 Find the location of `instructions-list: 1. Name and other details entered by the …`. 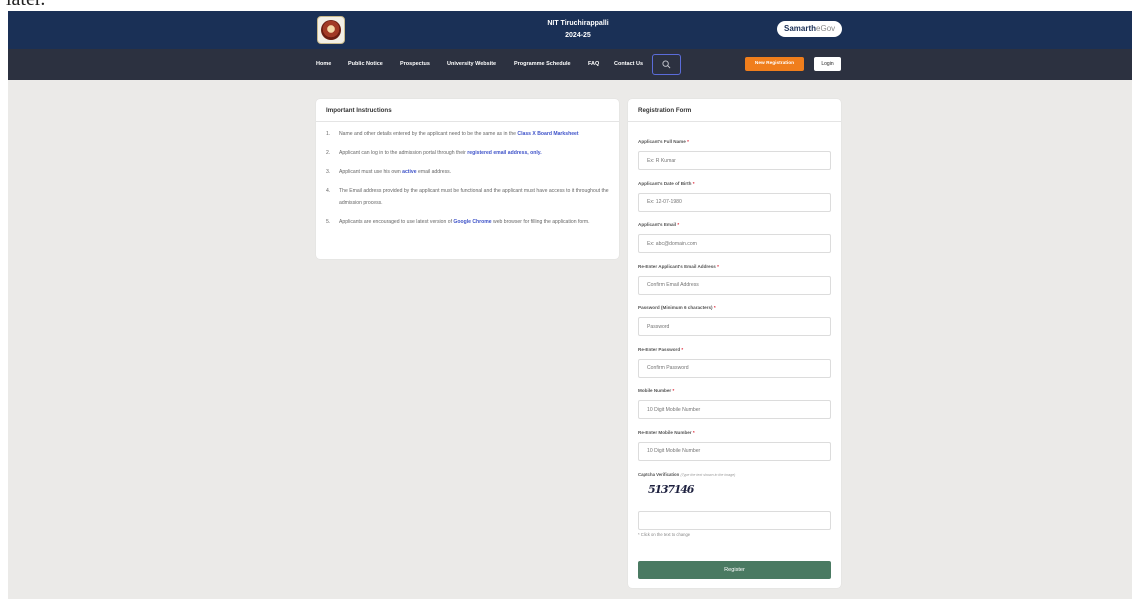

instructions-list: 1. Name and other details entered by the … is located at coordinates (467, 175).